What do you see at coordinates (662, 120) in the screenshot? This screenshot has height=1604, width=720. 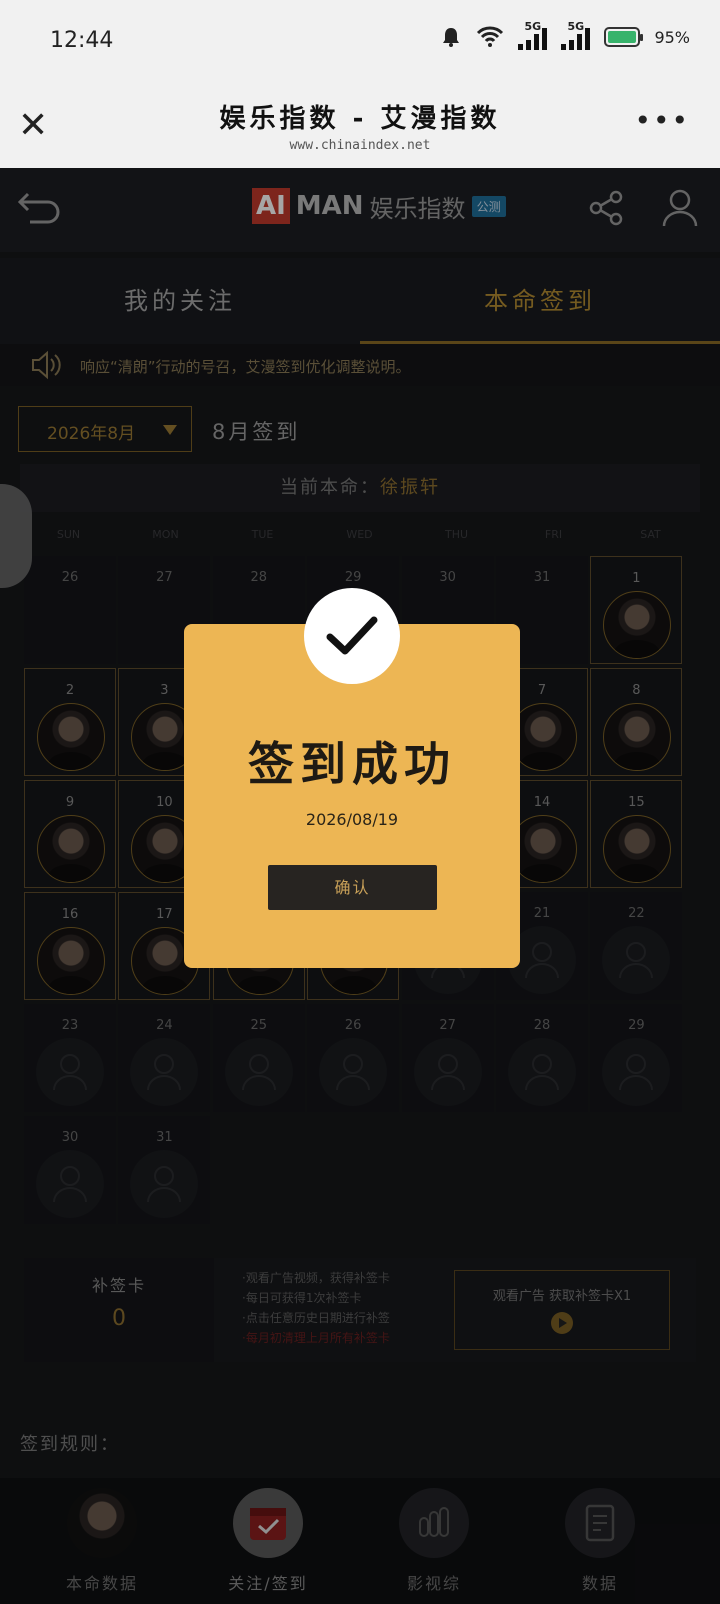 I see `more-options-icon: •••` at bounding box center [662, 120].